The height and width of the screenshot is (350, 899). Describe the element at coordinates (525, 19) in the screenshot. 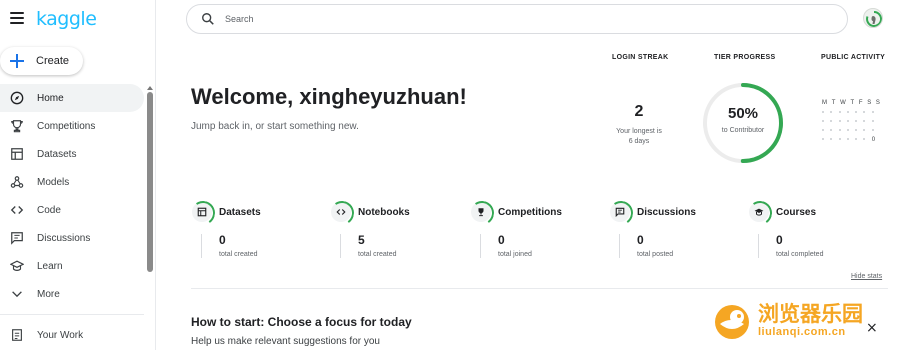

I see `search-input` at that location.